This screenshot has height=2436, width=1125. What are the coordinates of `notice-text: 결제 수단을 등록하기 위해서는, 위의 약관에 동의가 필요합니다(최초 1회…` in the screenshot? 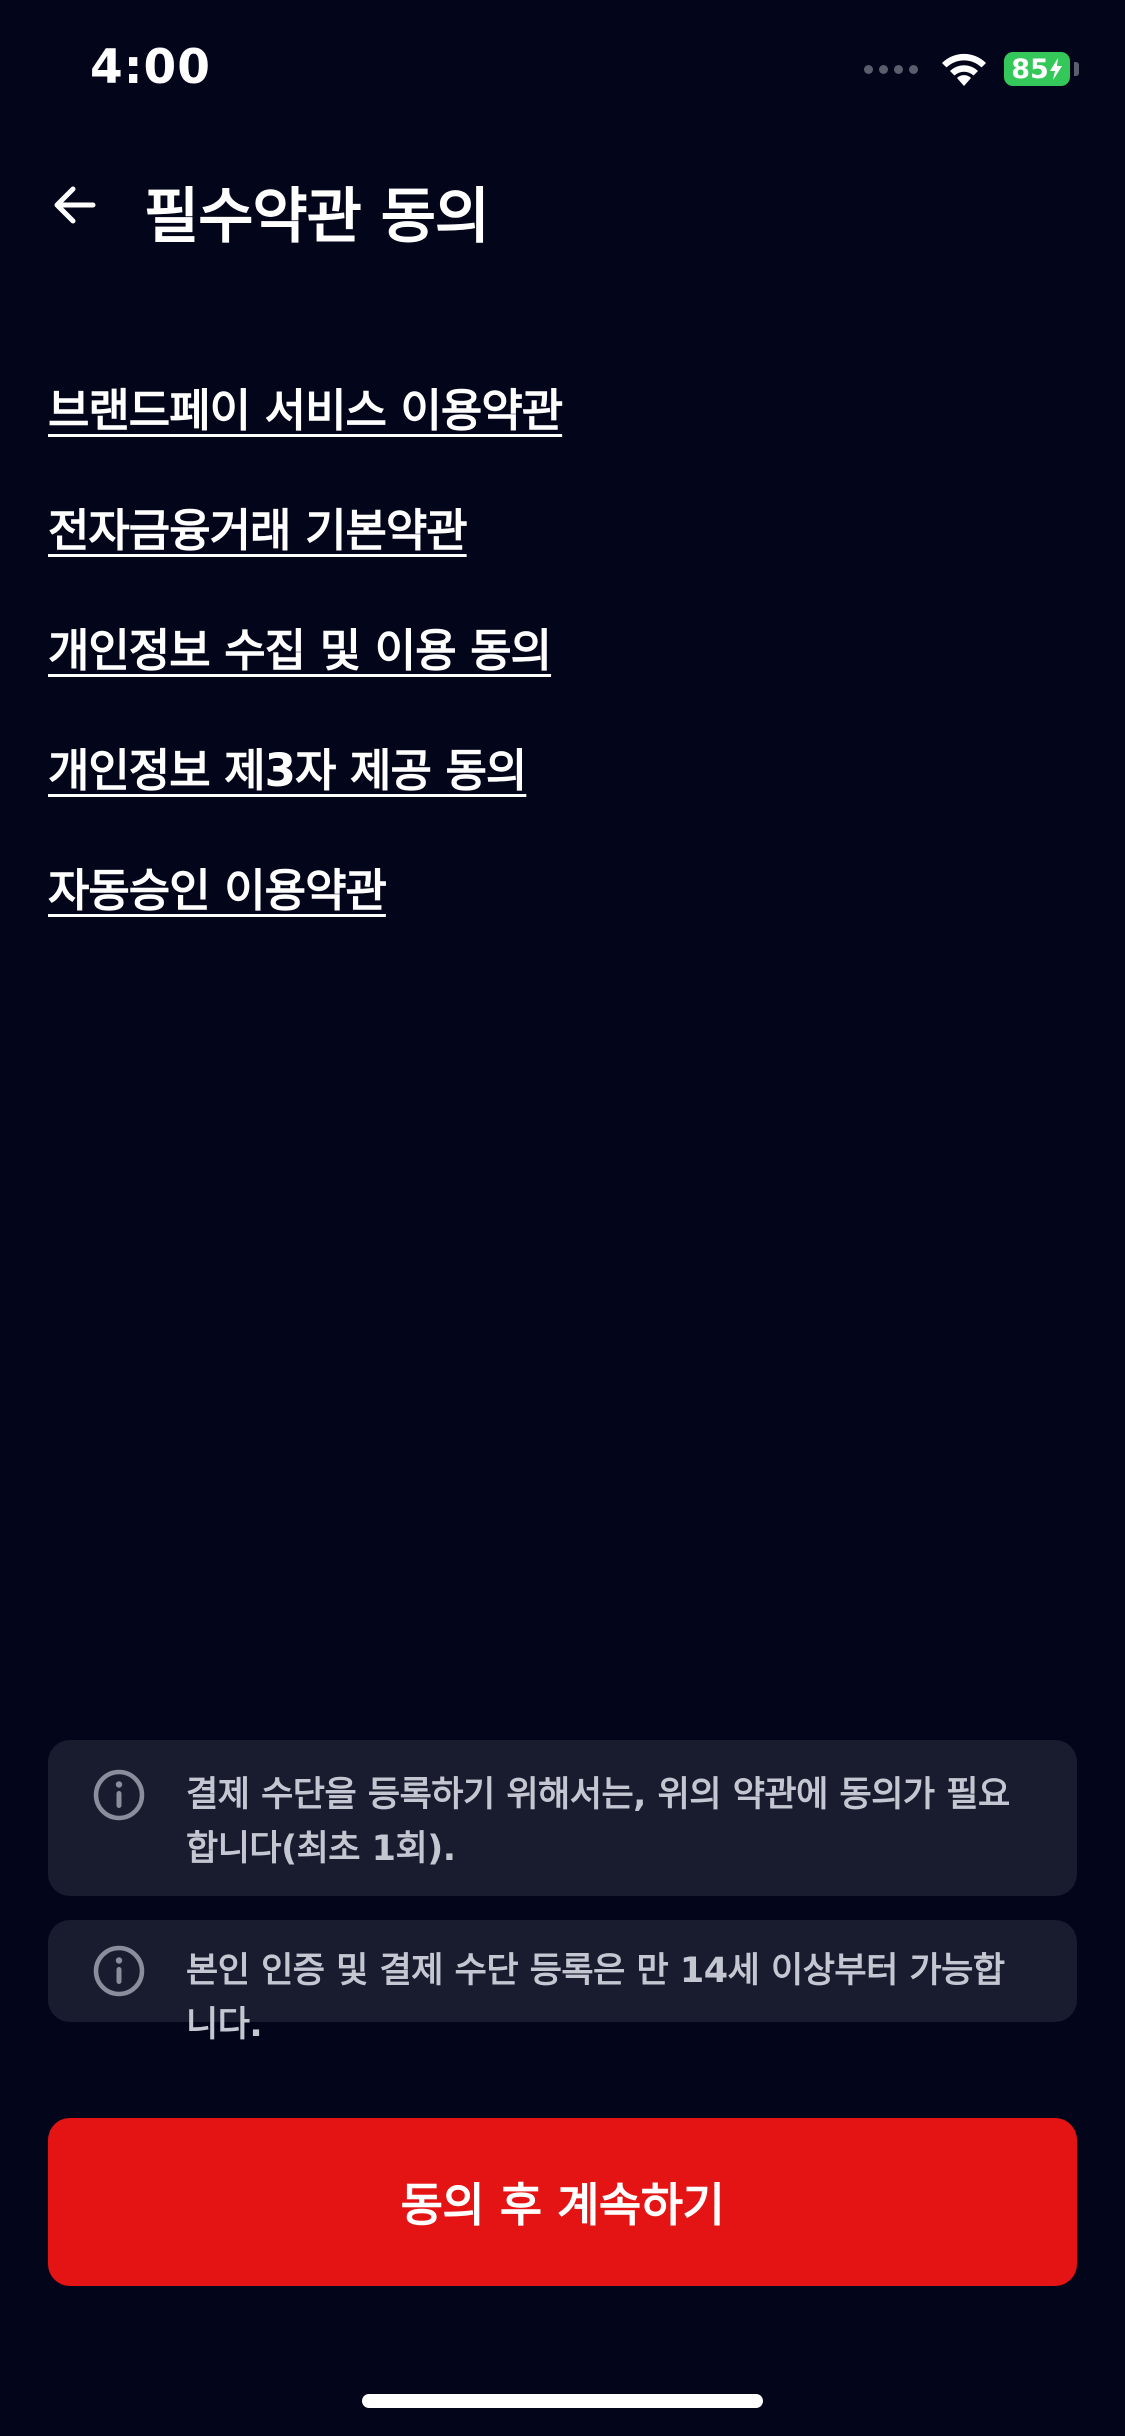 It's located at (598, 1822).